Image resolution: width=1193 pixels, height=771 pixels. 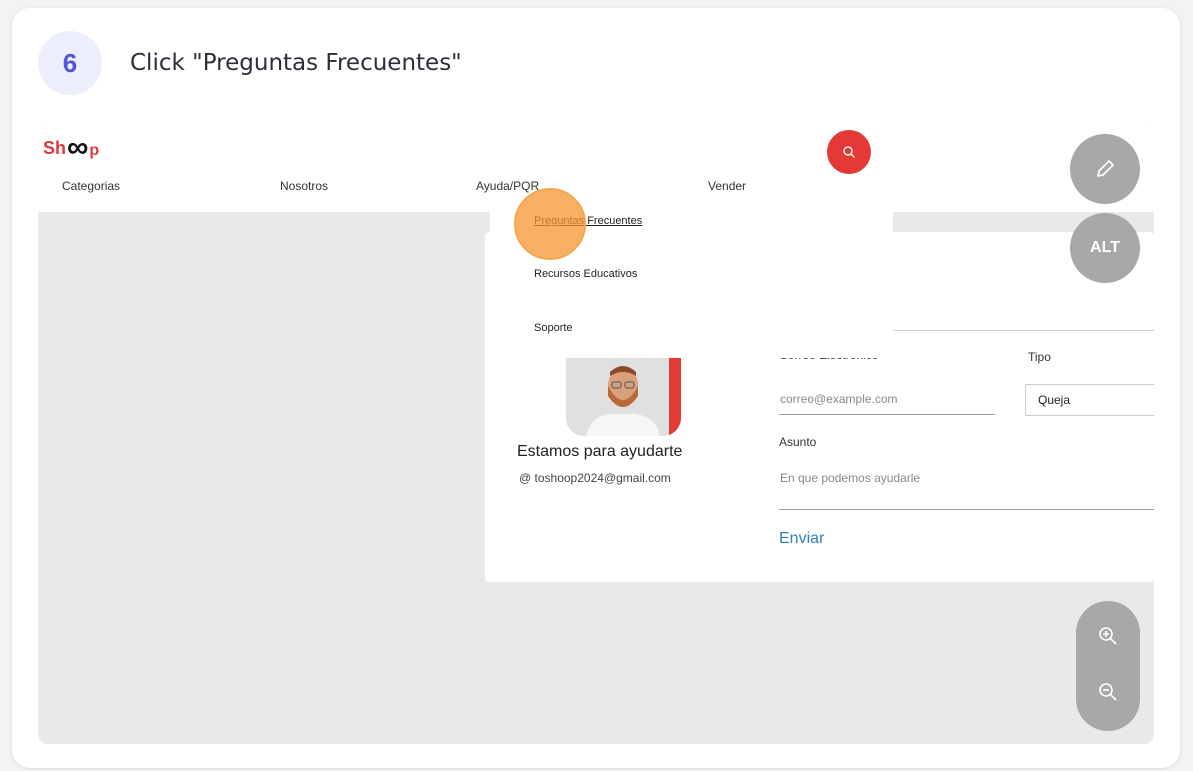 I want to click on person-illustration, so click(x=623, y=396).